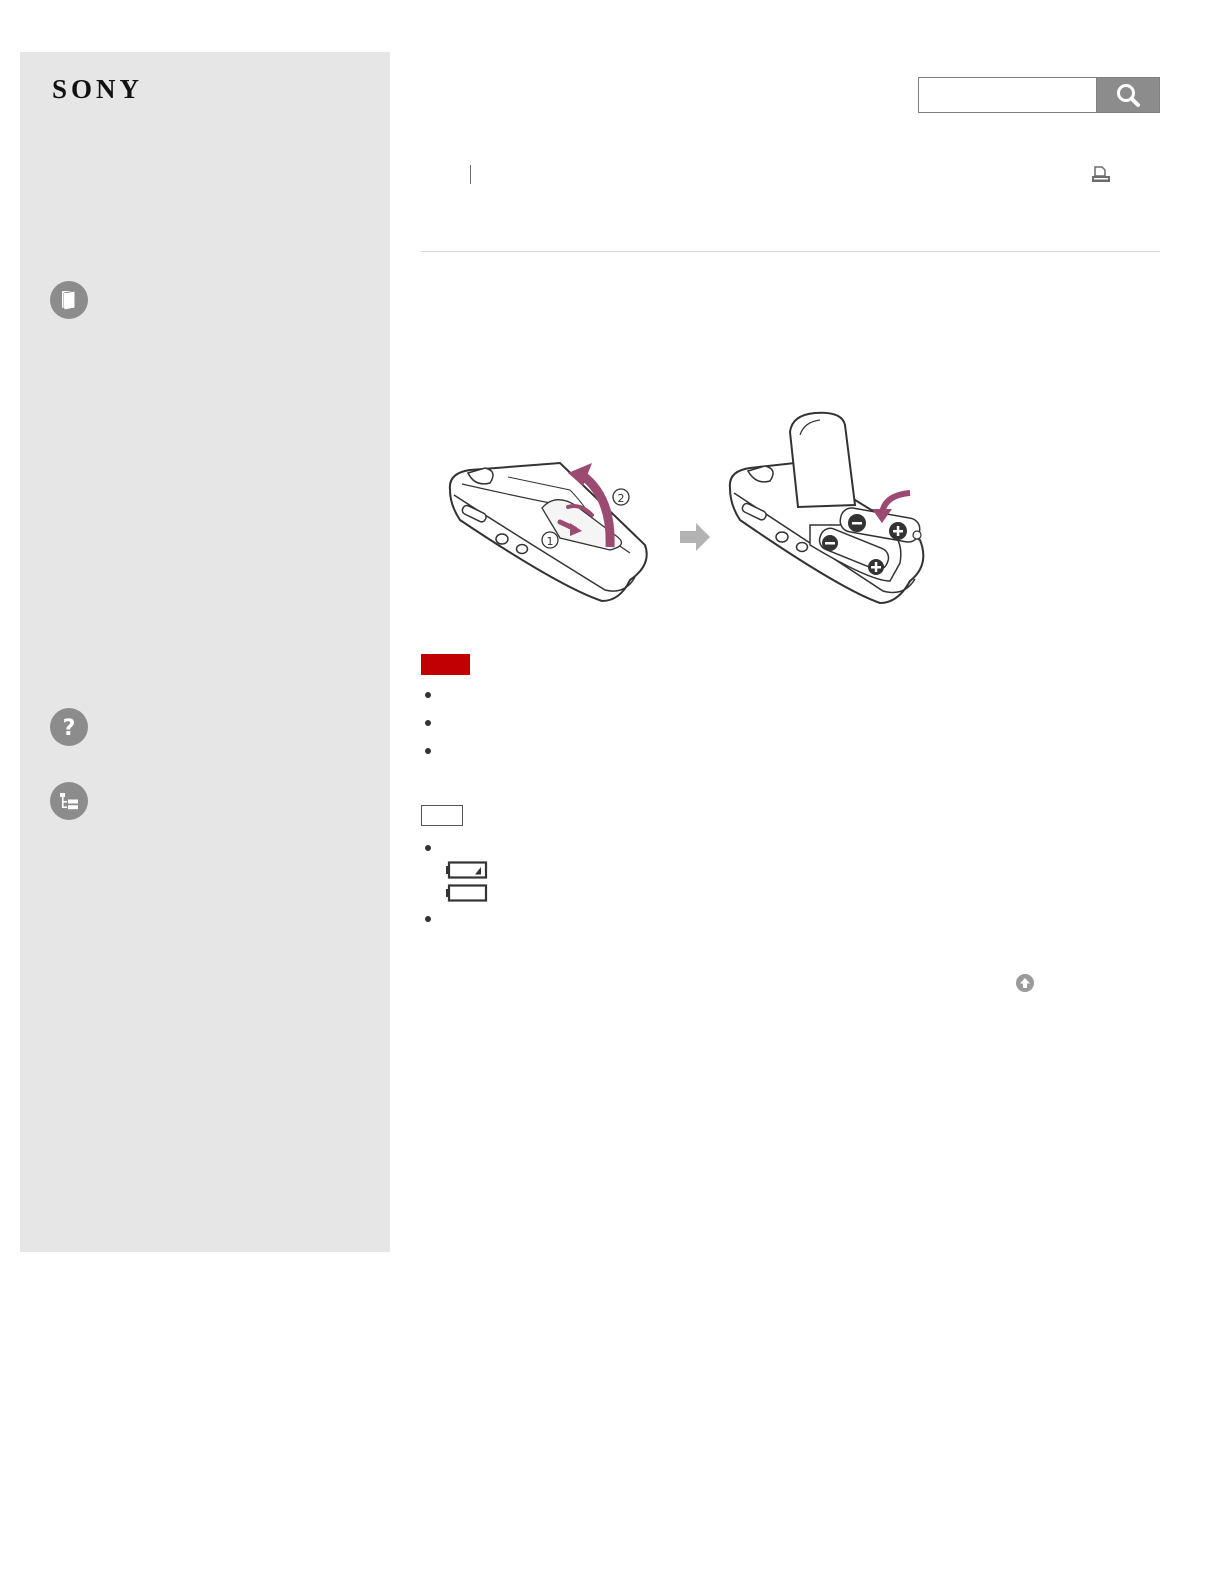 This screenshot has width=1225, height=1585. I want to click on svg-text: 2, so click(621, 498).